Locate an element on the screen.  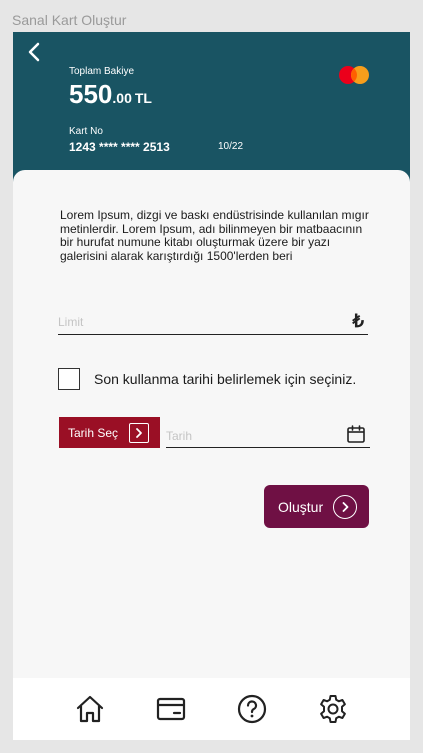
wallet-icon is located at coordinates (170, 709).